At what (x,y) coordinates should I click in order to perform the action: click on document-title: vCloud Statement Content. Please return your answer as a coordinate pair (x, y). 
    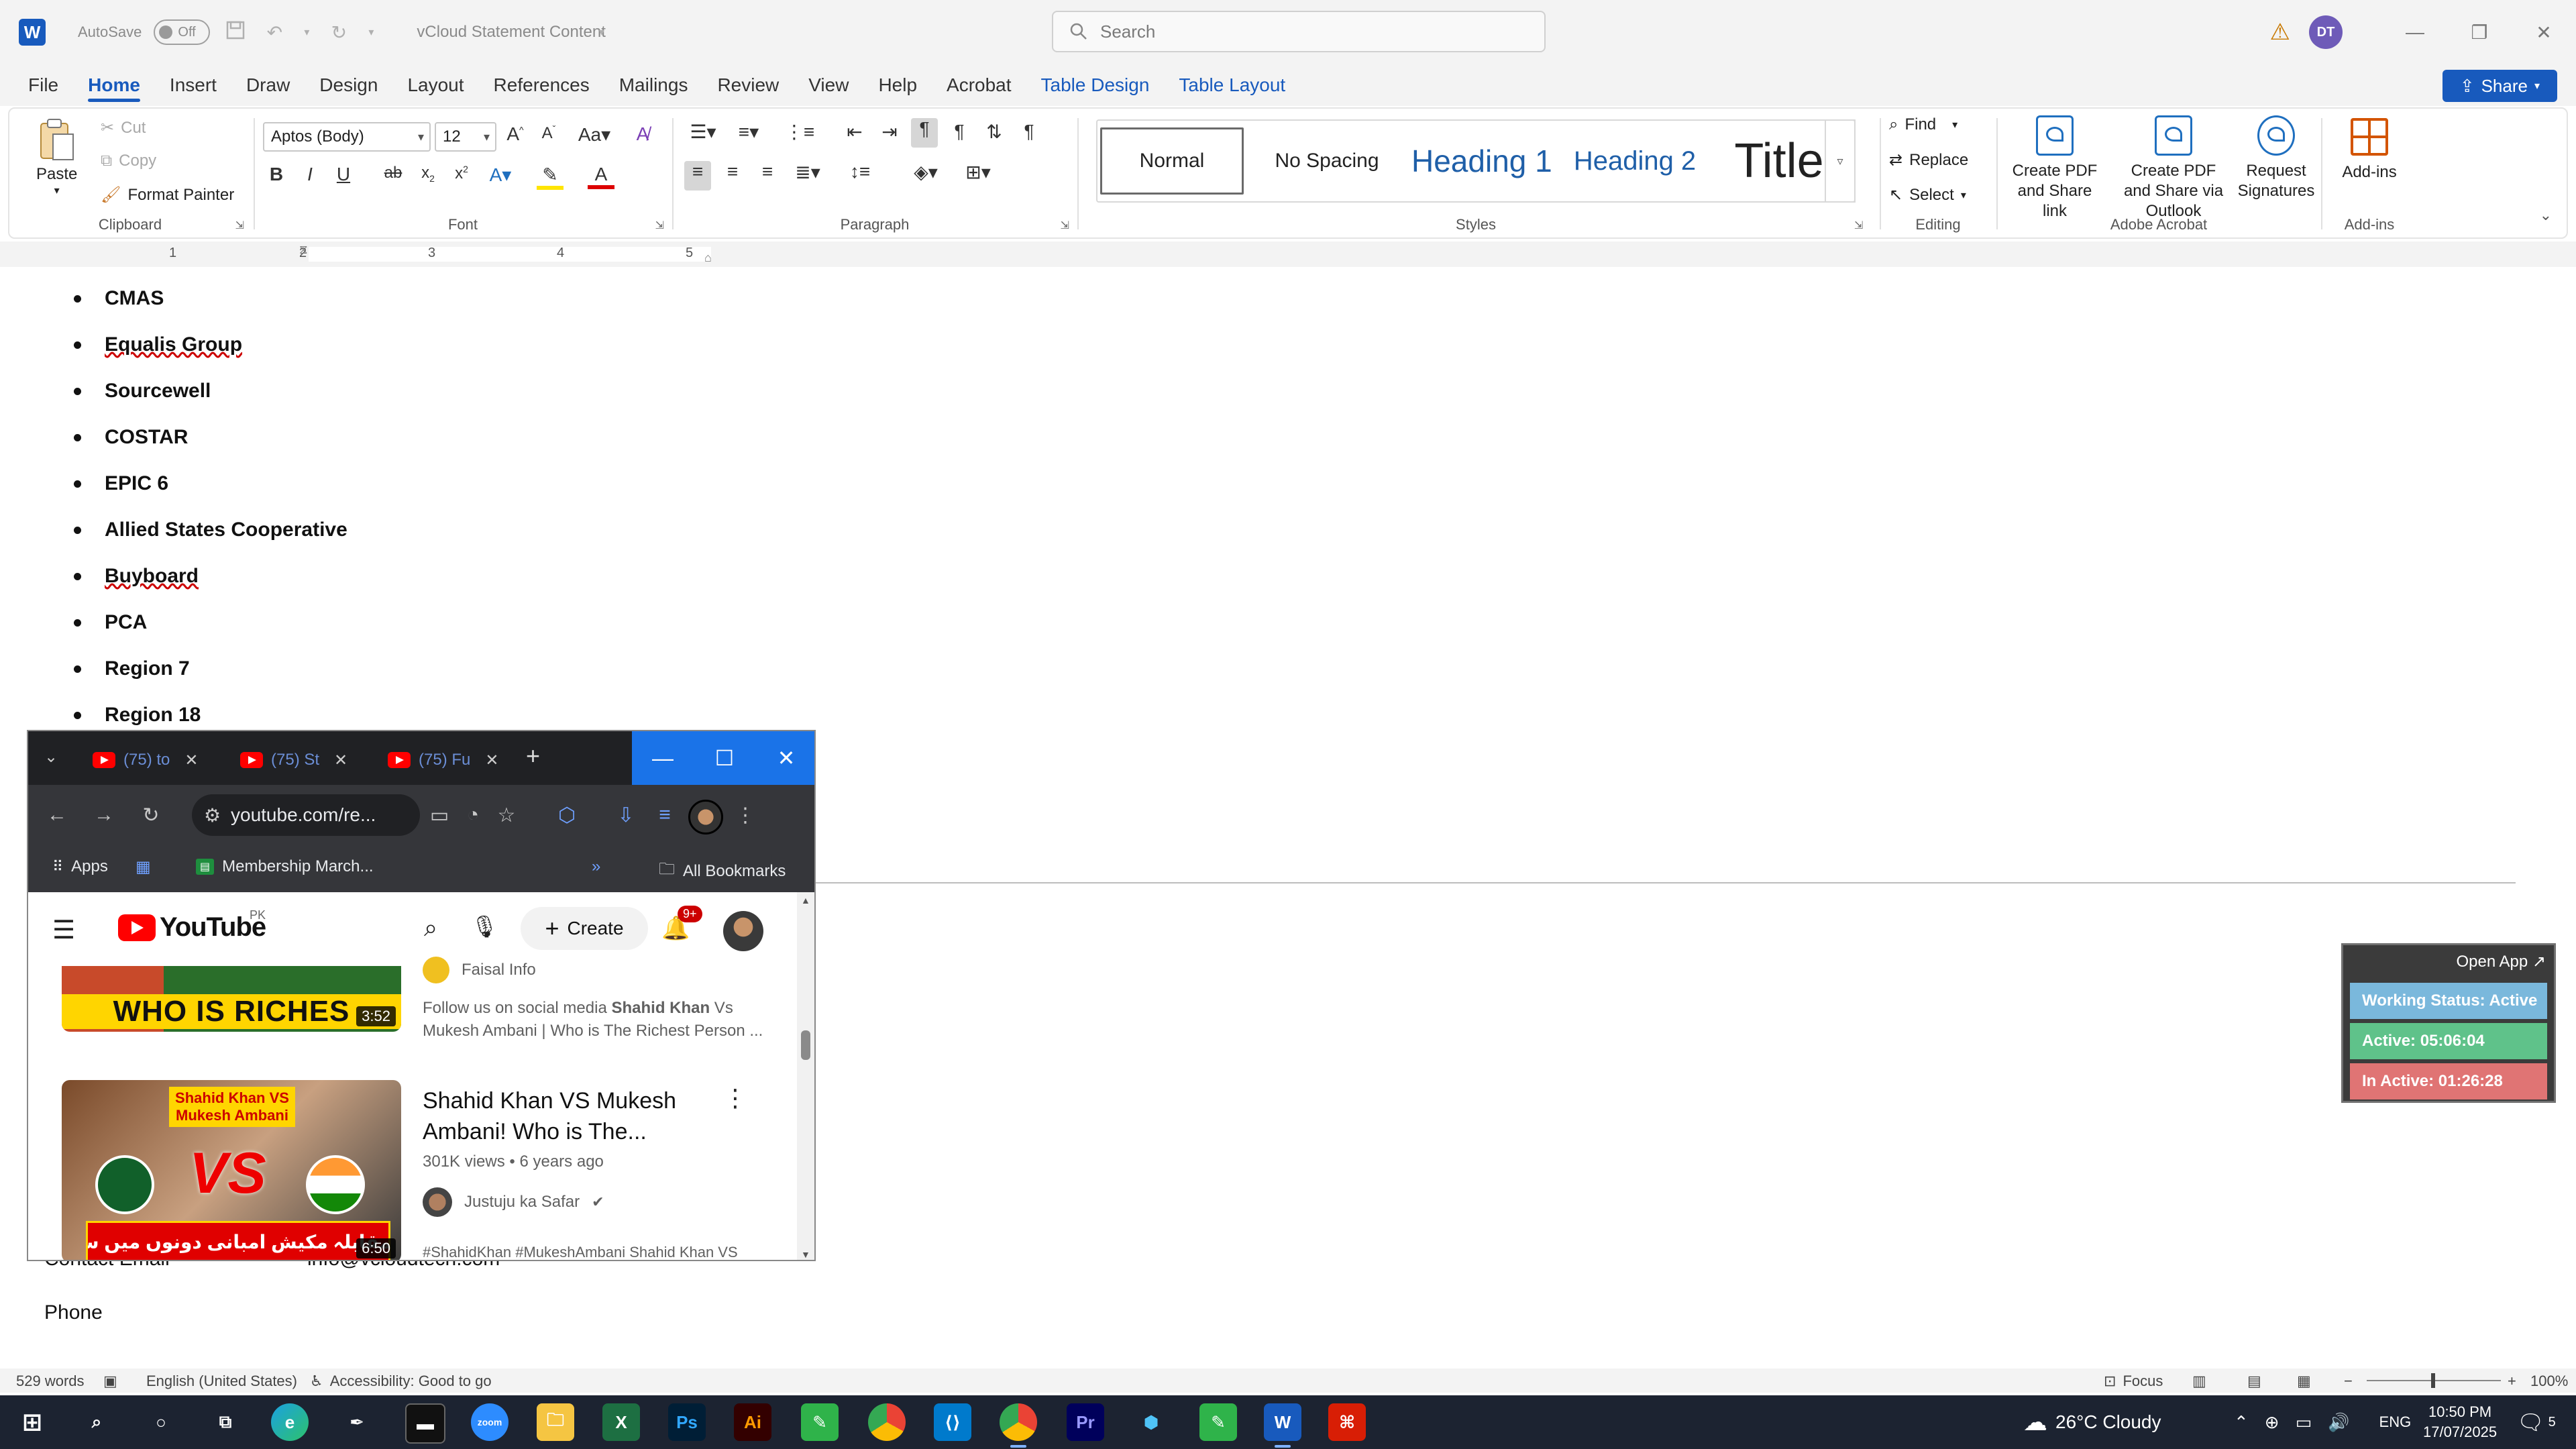
    Looking at the image, I should click on (511, 32).